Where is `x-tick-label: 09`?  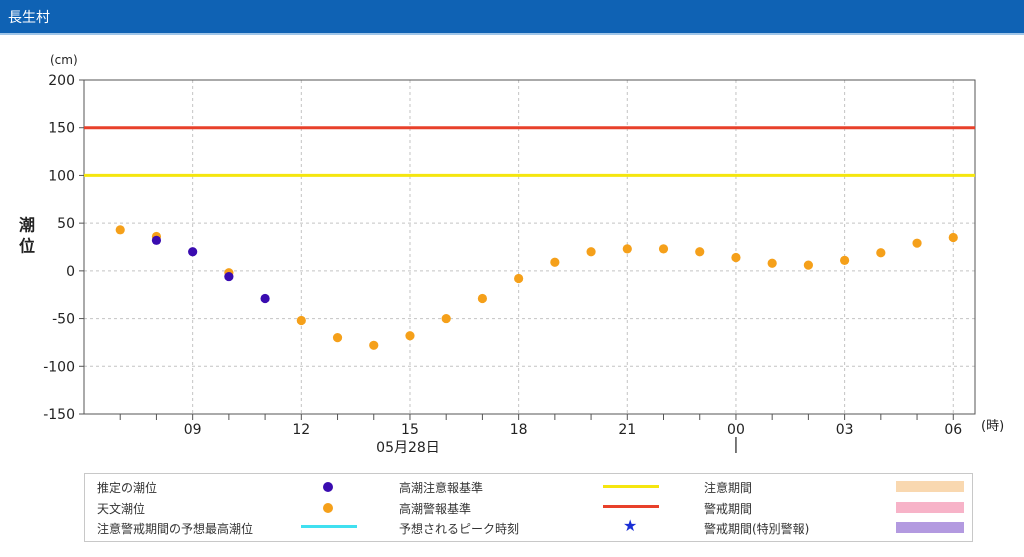
x-tick-label: 09 is located at coordinates (193, 430).